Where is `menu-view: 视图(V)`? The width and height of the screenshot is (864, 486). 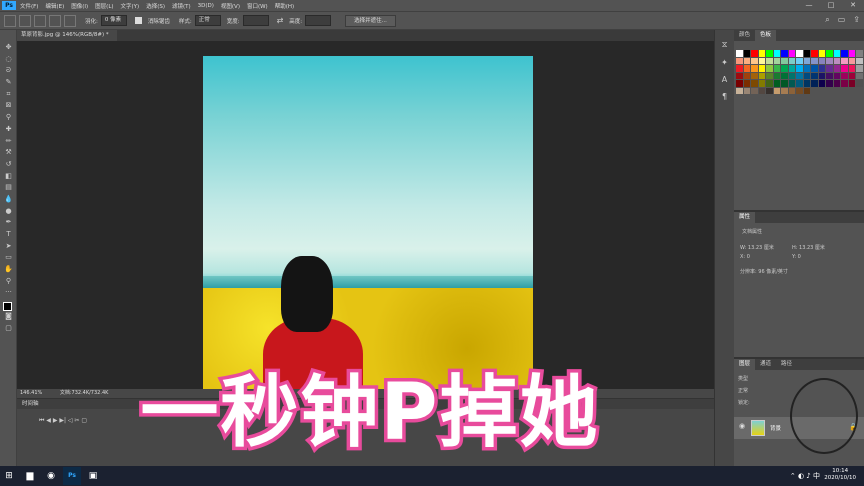 menu-view: 视图(V) is located at coordinates (230, 6).